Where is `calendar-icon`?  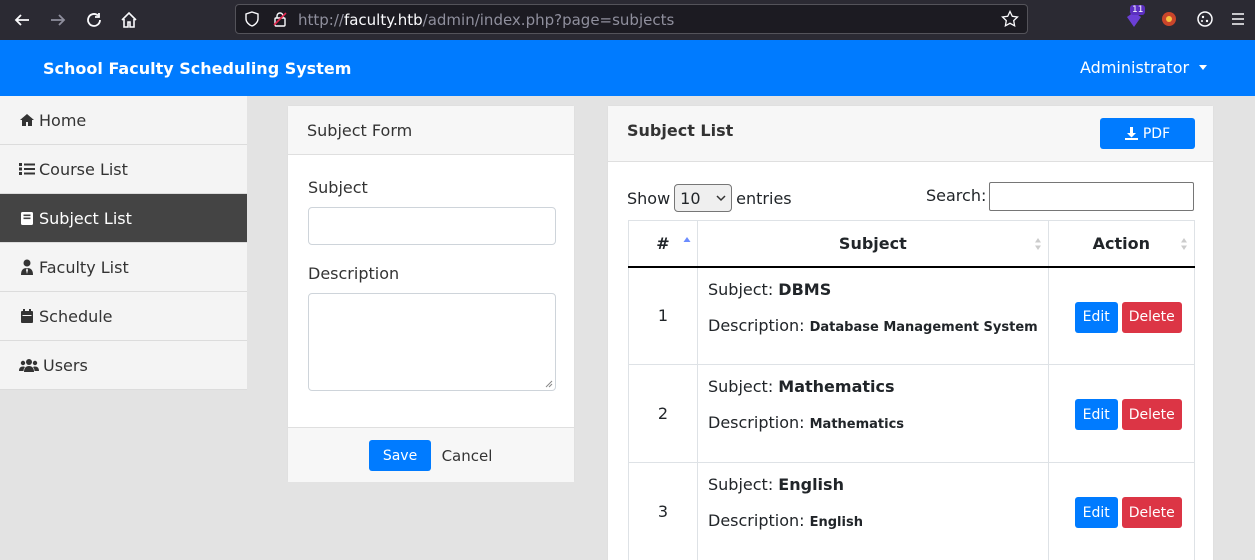
calendar-icon is located at coordinates (27, 316).